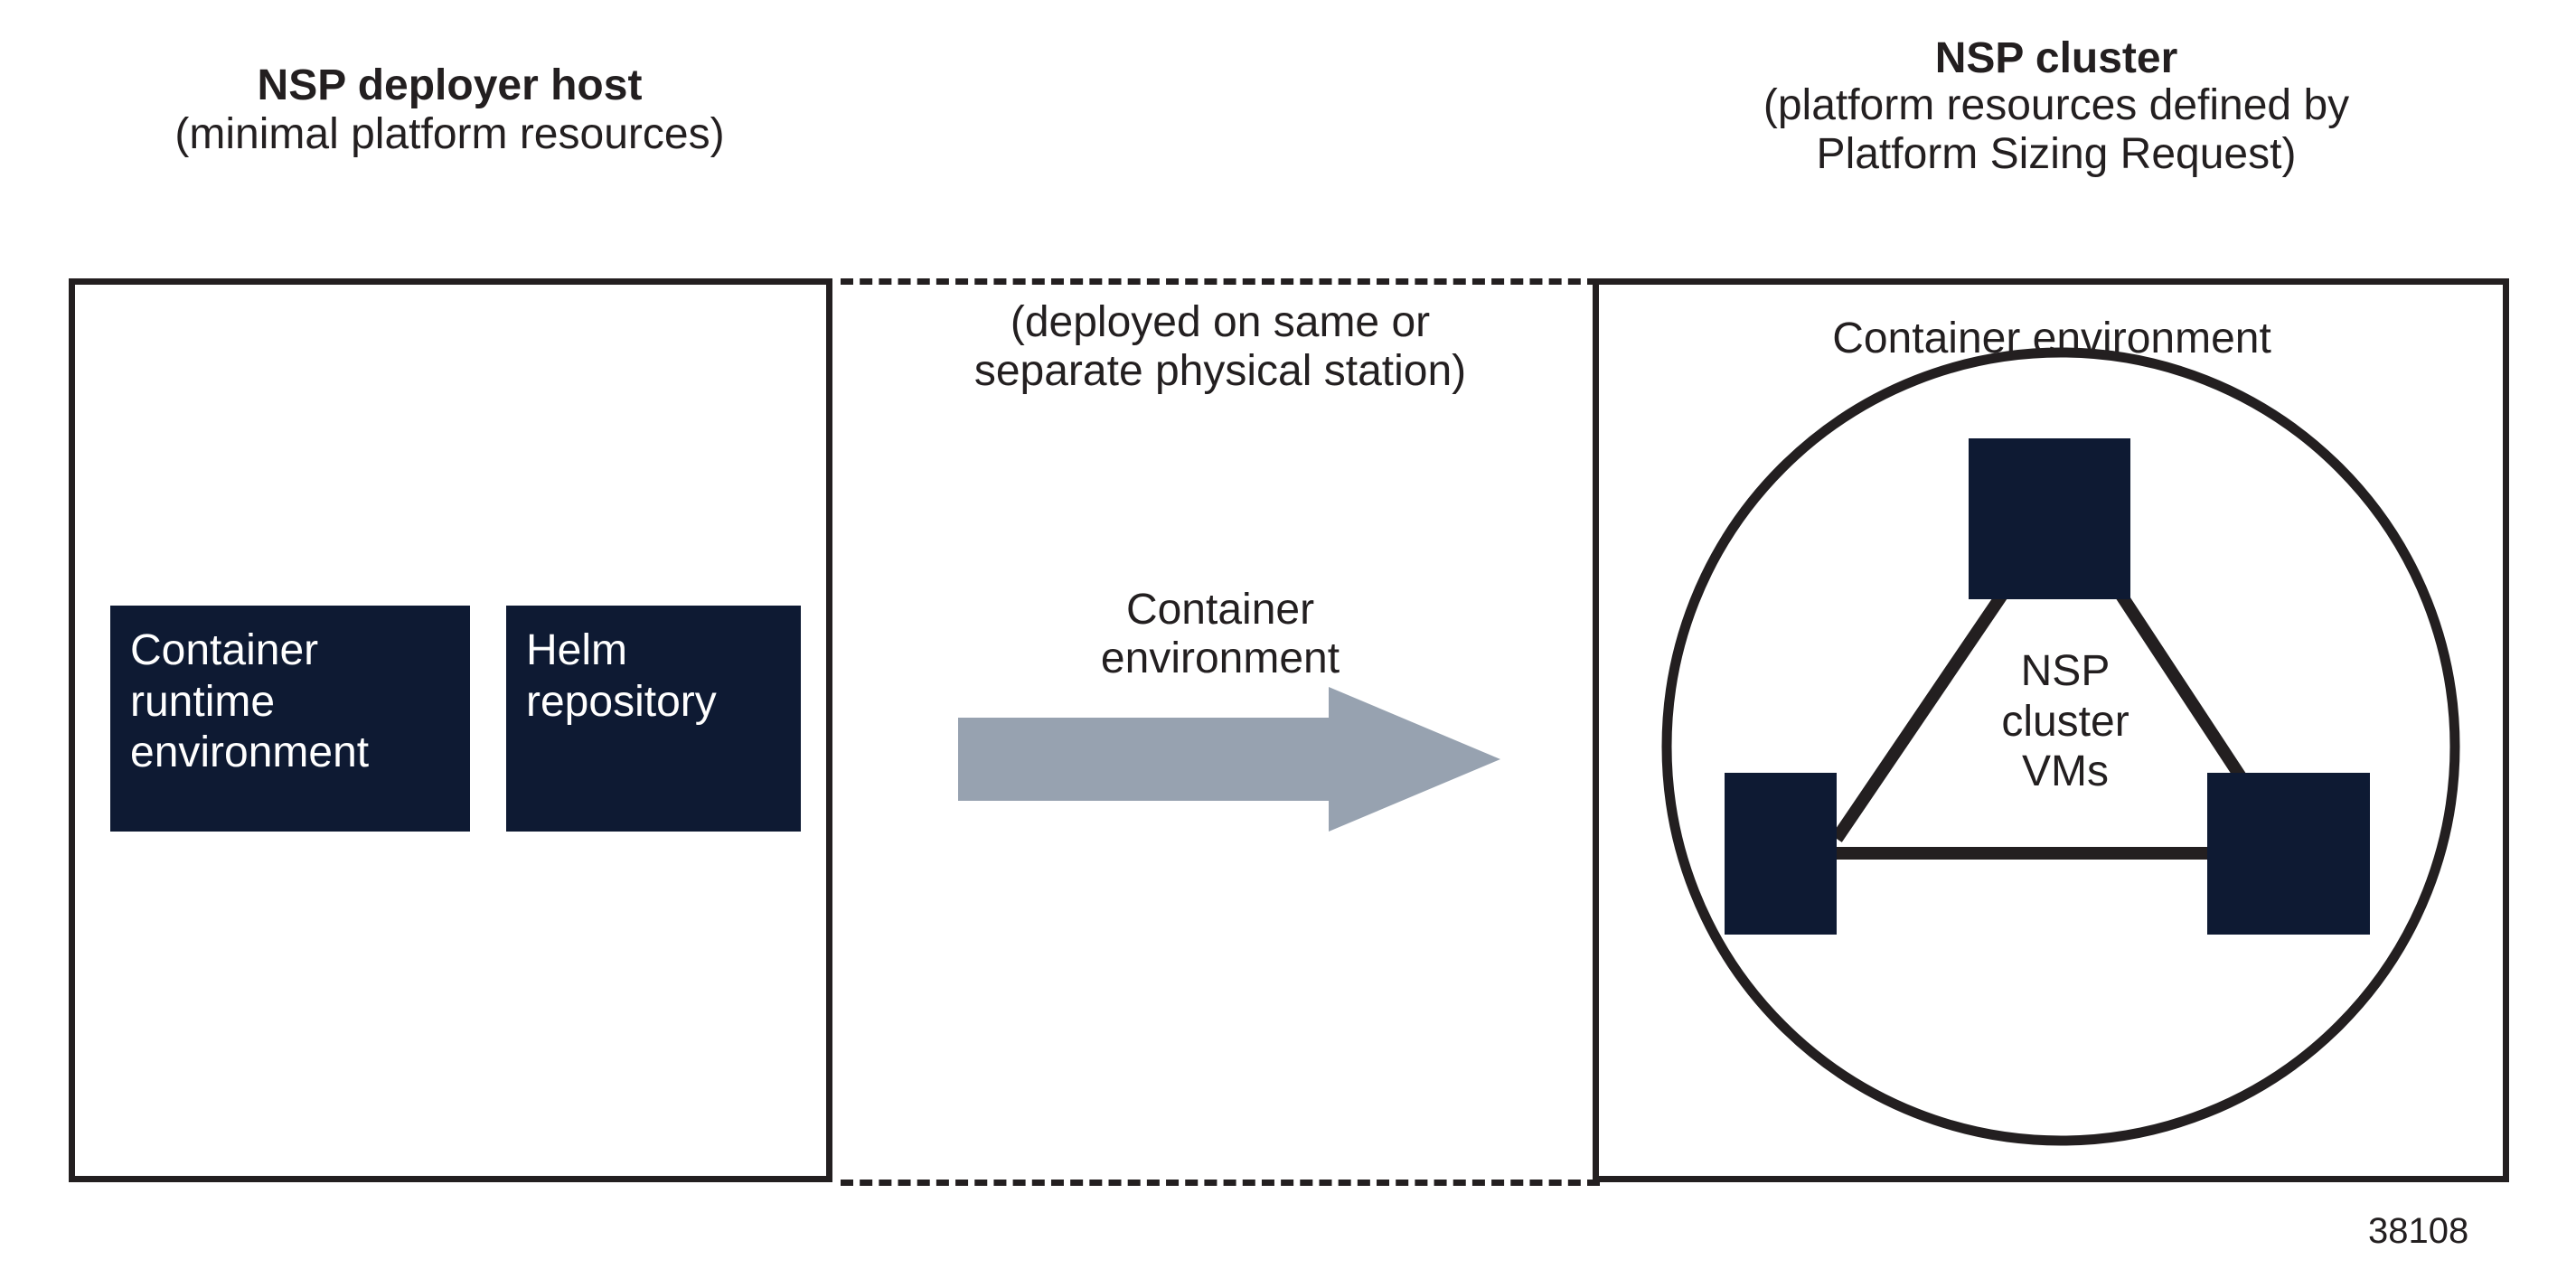 This screenshot has height=1269, width=2576. What do you see at coordinates (1220, 634) in the screenshot?
I see `middle-container-environment-label: Container environment` at bounding box center [1220, 634].